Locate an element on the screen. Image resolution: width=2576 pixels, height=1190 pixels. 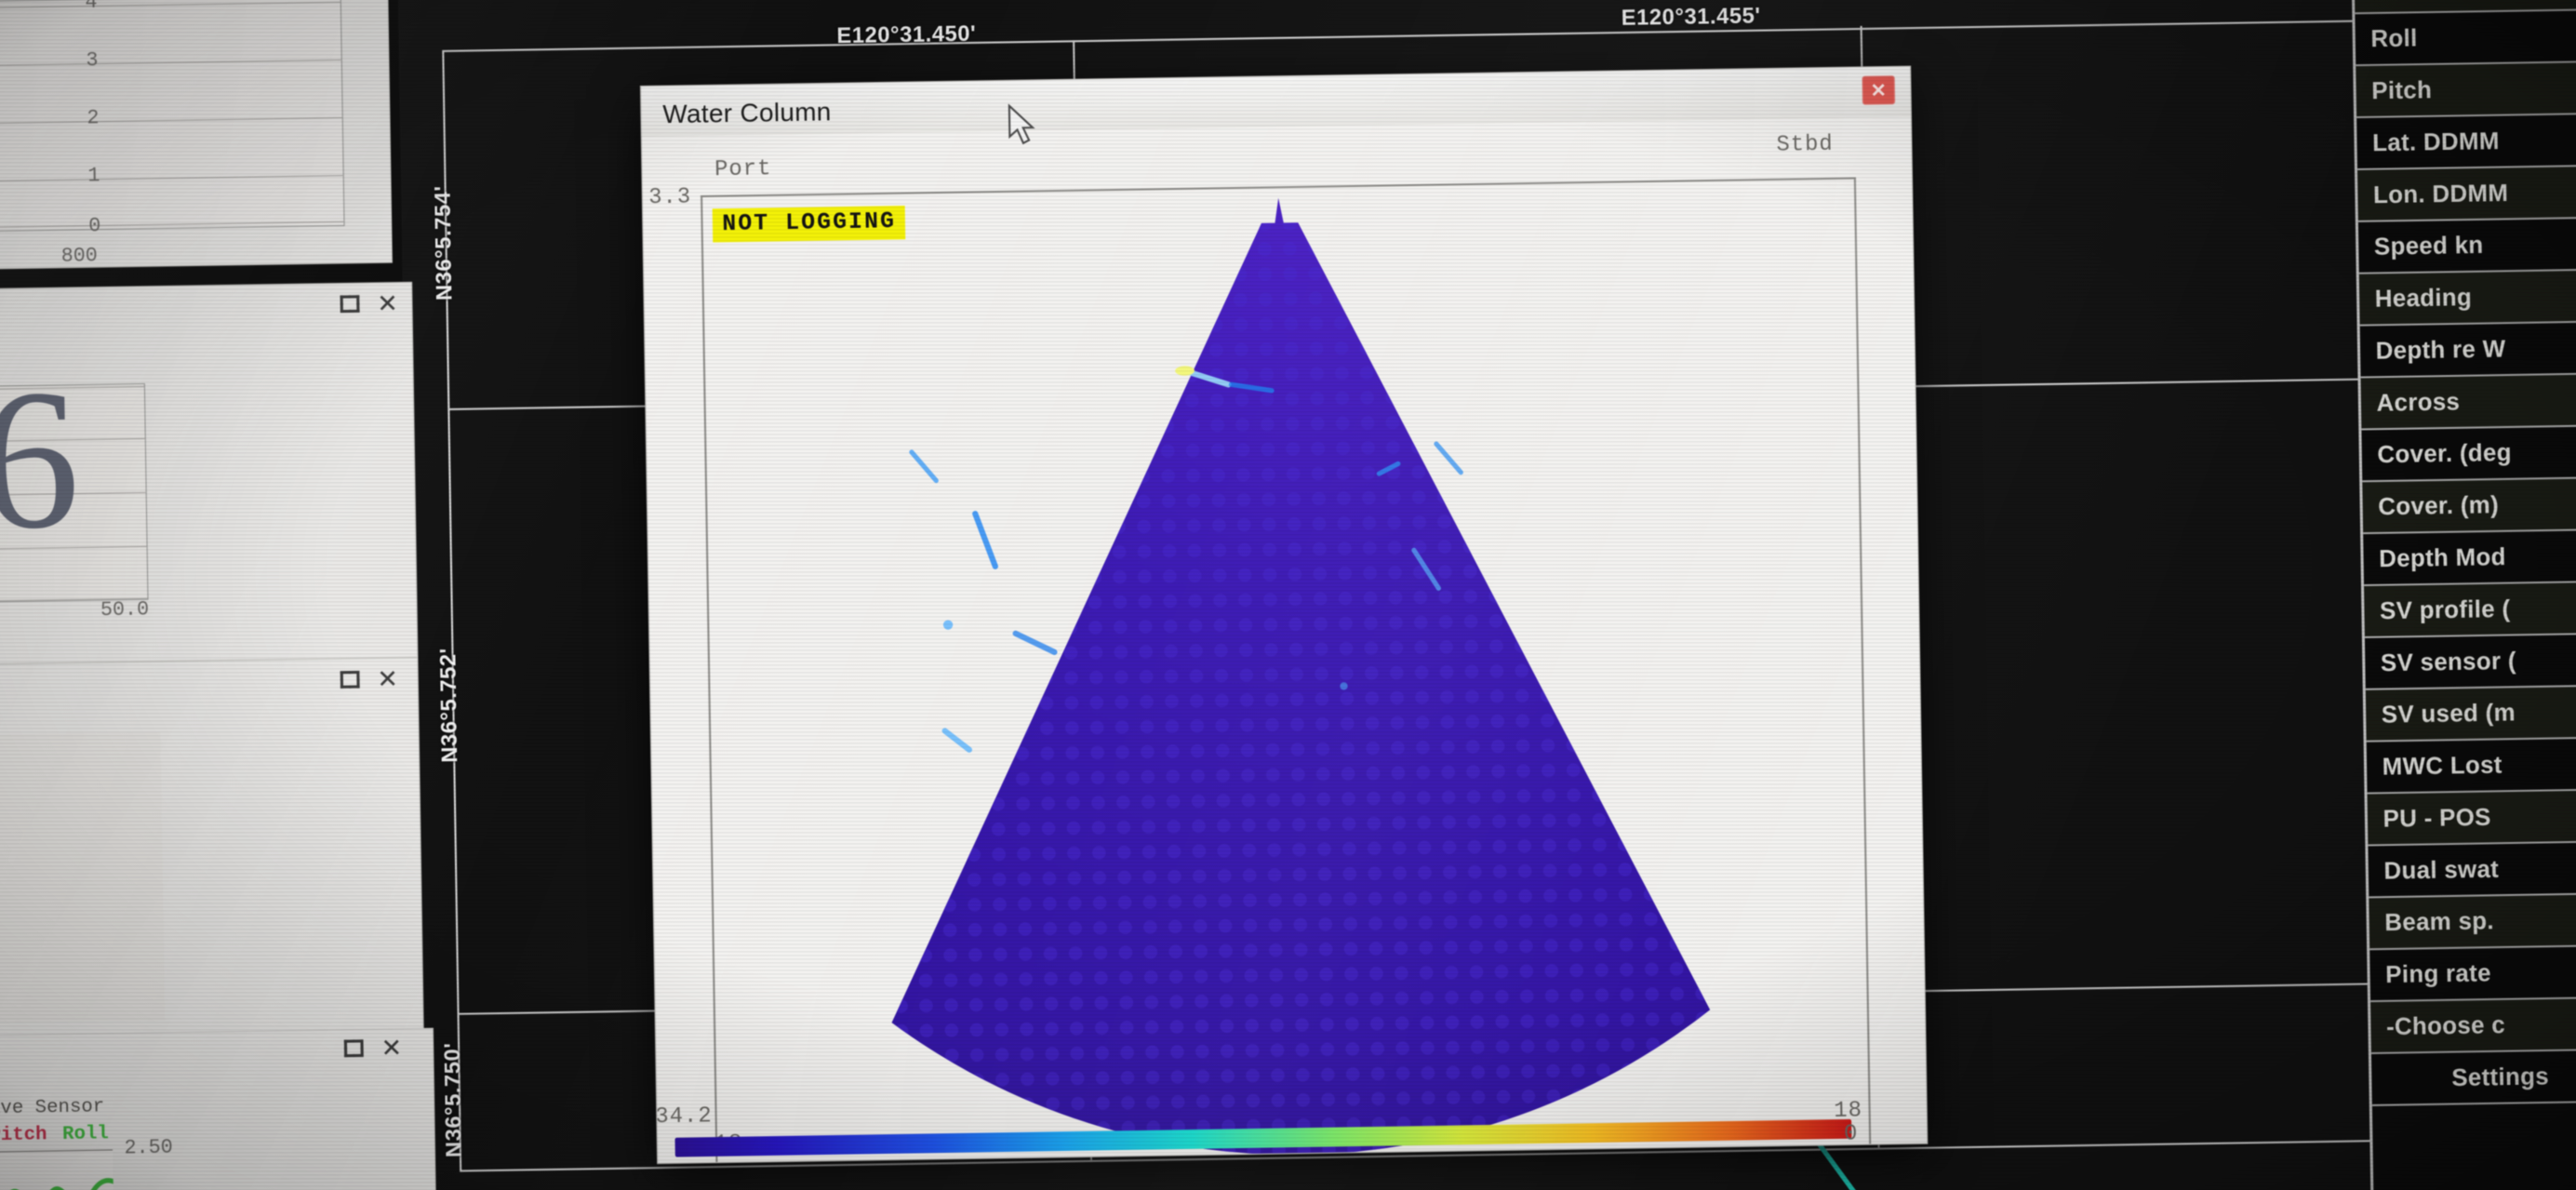
sidebar-item-across: Across is located at coordinates (2468, 402).